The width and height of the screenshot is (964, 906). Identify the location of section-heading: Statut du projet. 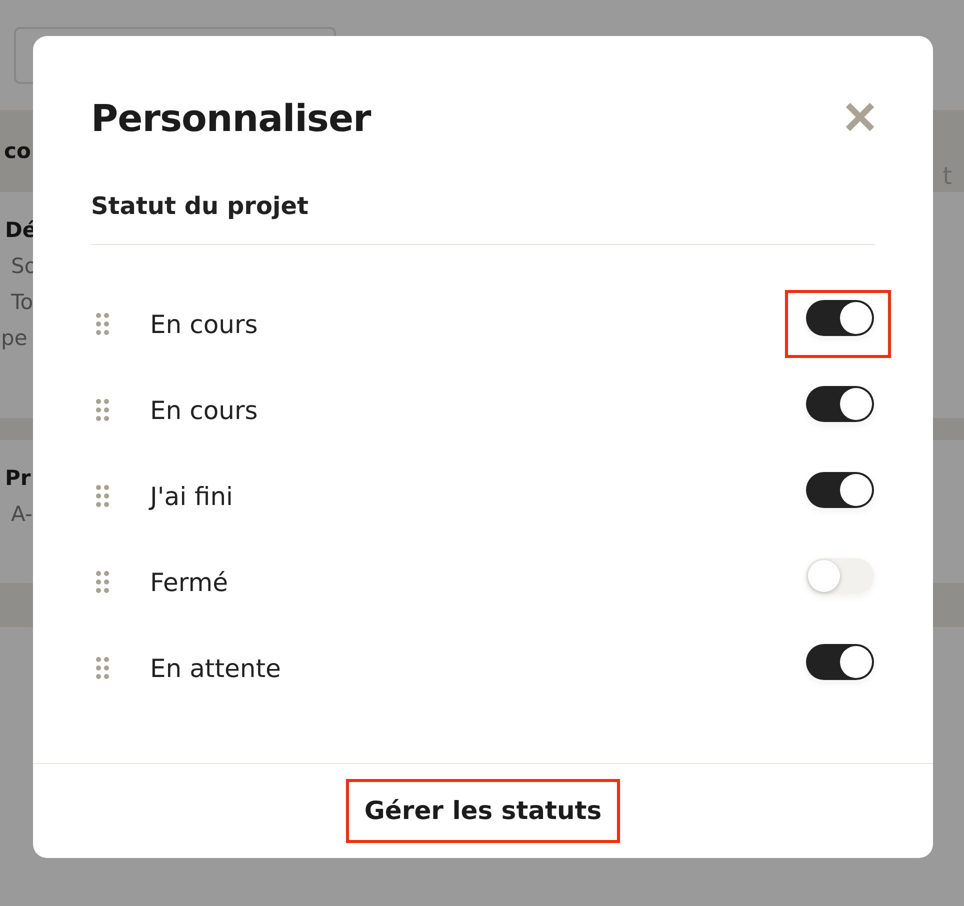
(483, 202).